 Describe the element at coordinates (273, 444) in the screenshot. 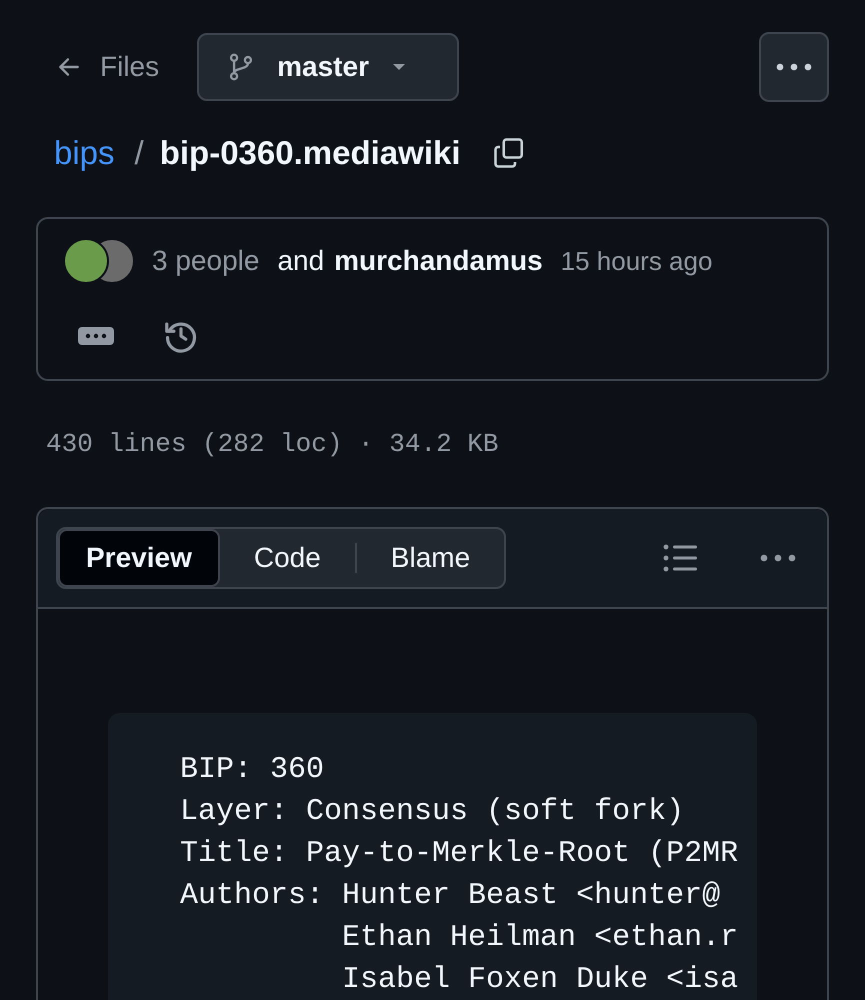

I see `file-stats: 430 lines (282 loc) · 34.2 KB` at that location.